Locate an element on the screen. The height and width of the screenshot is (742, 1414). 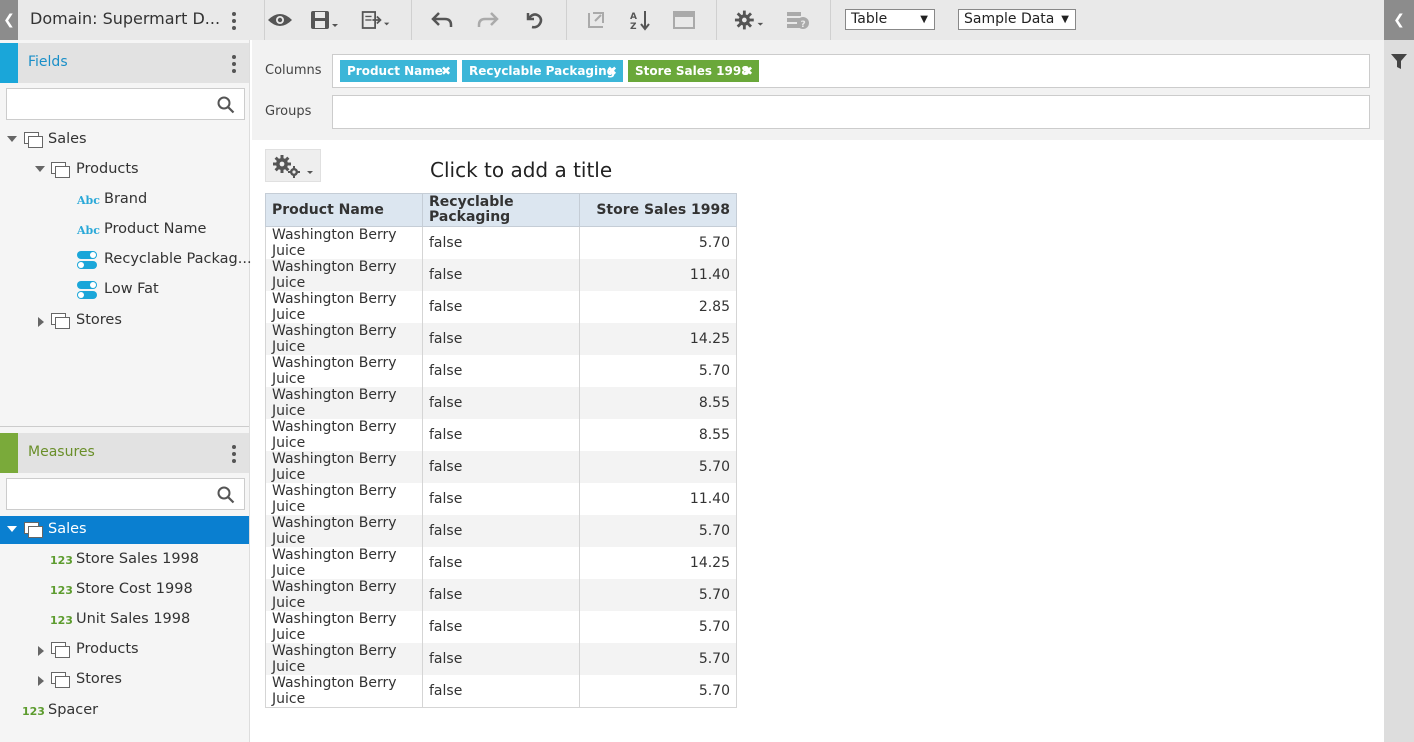
tree-item-unit-sales-1998: 123 Unit Sales 1998 is located at coordinates (124, 620).